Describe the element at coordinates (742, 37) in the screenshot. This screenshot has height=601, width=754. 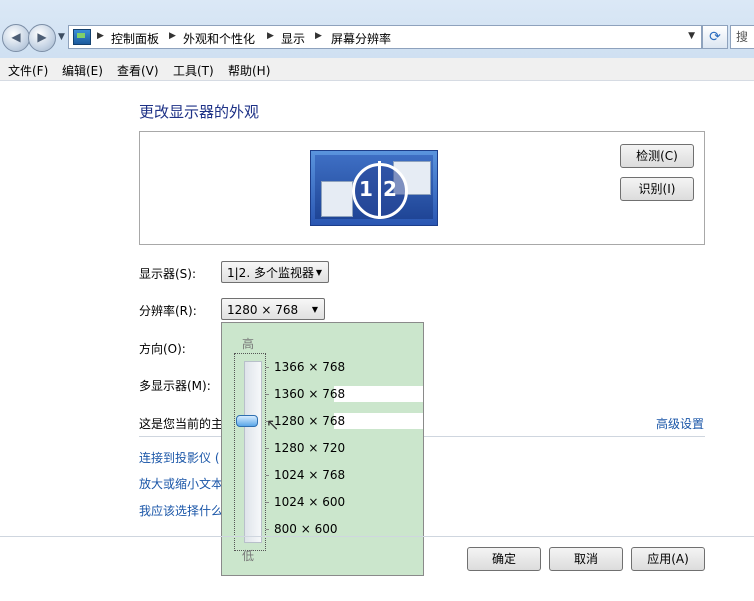
I see `search-input: 搜` at that location.